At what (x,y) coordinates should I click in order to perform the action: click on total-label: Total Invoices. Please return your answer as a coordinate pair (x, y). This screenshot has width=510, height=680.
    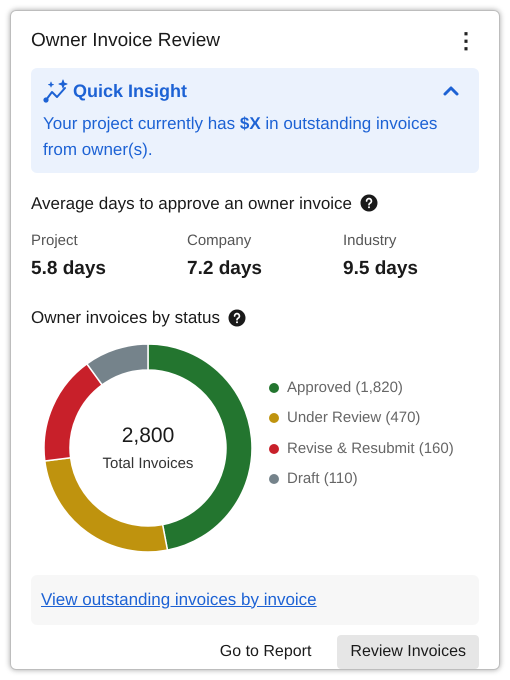
    Looking at the image, I should click on (148, 464).